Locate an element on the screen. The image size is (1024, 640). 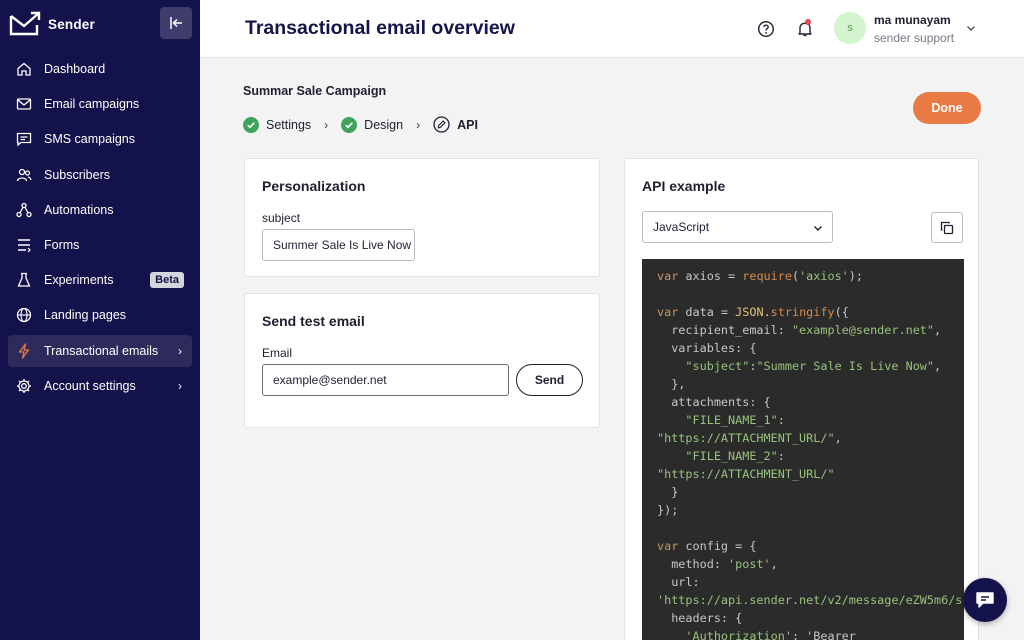
app-name: Sender is located at coordinates (71, 24).